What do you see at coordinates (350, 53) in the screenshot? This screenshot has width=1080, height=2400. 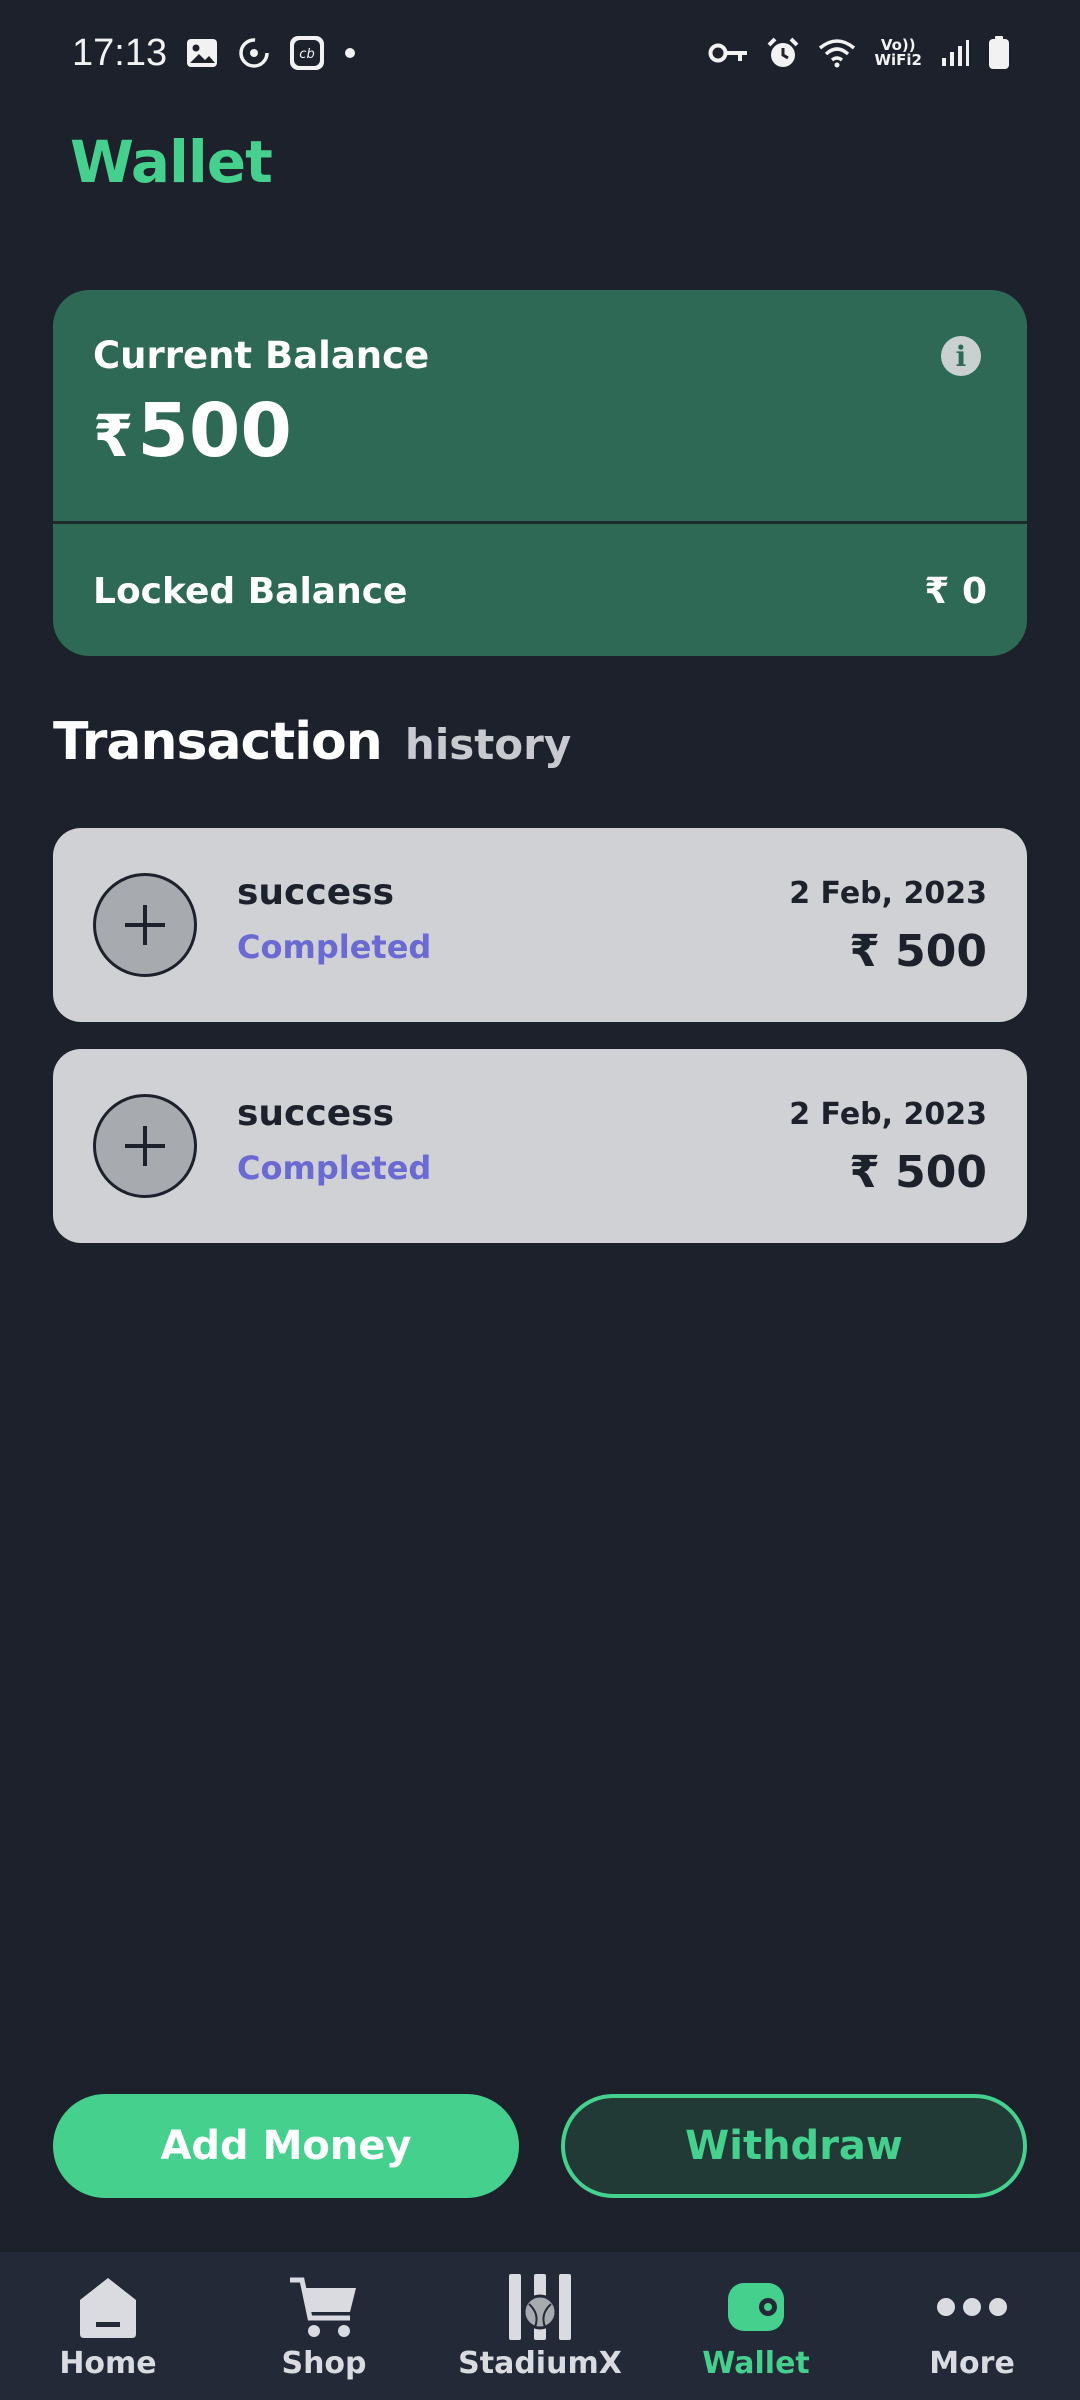 I see `dot-icon` at bounding box center [350, 53].